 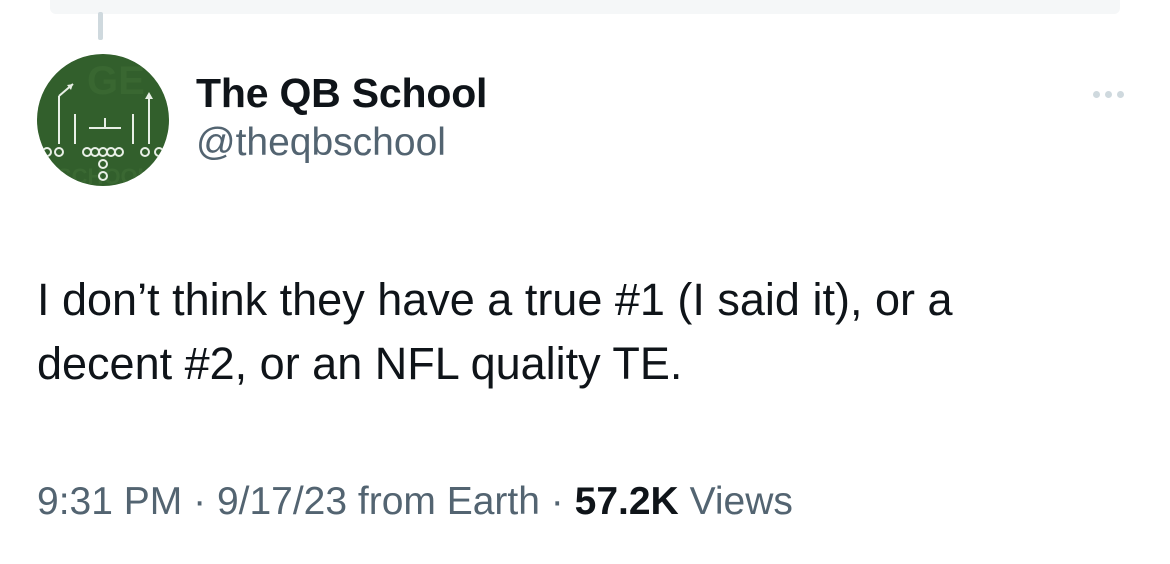 What do you see at coordinates (341, 93) in the screenshot?
I see `author-display-name: The QB School` at bounding box center [341, 93].